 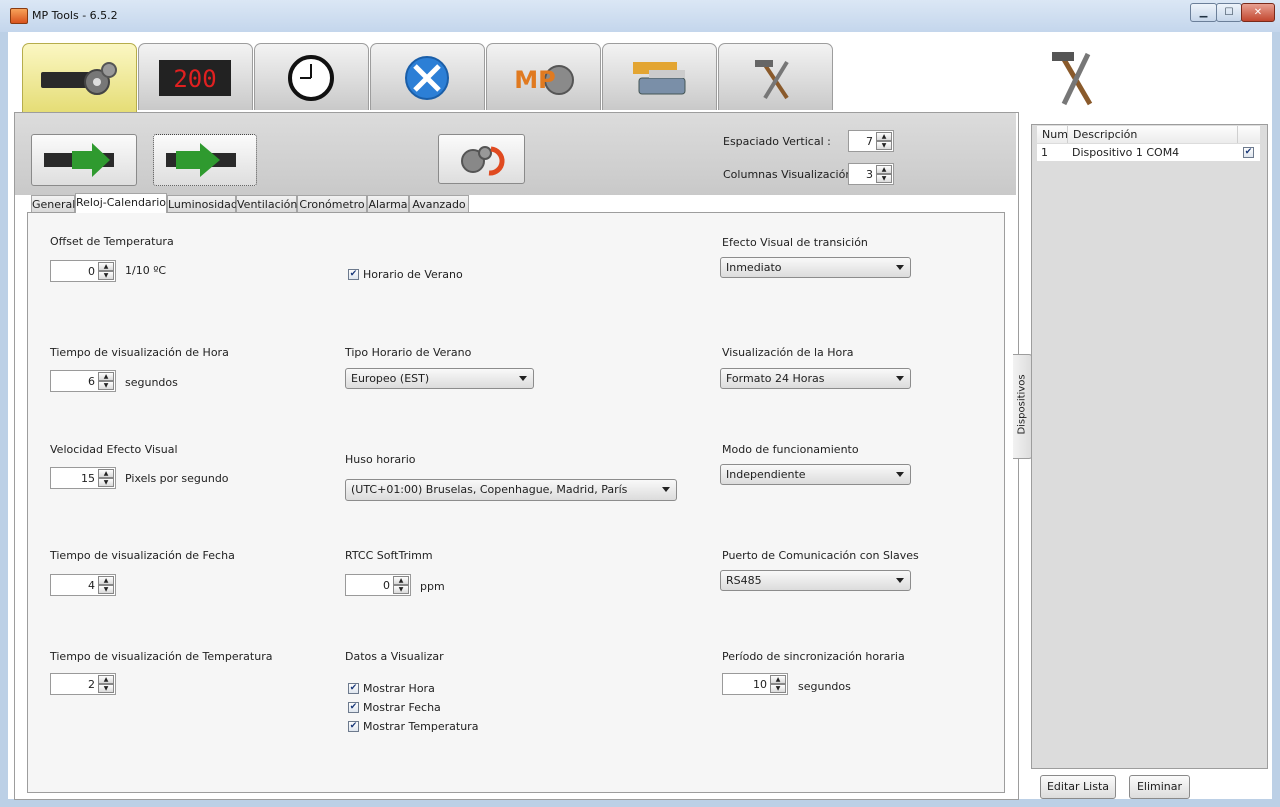 I want to click on delete-button: Eliminar, so click(x=1159, y=787).